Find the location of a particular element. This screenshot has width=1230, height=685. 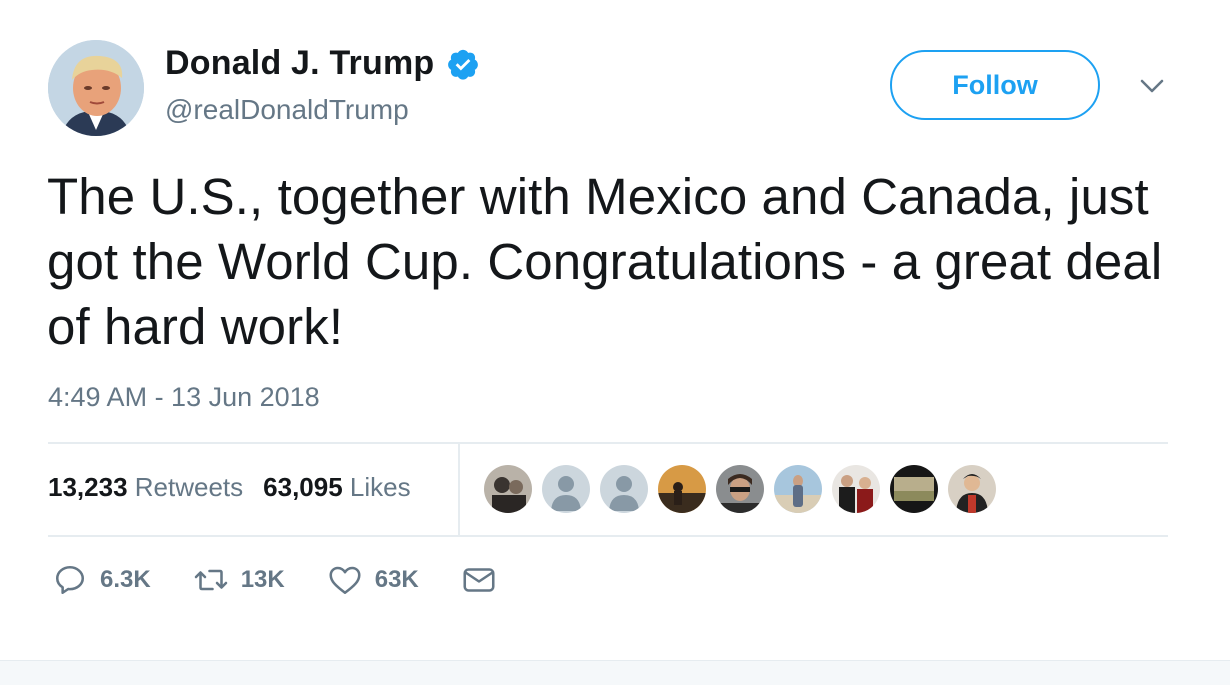

likers-list is located at coordinates (745, 489).